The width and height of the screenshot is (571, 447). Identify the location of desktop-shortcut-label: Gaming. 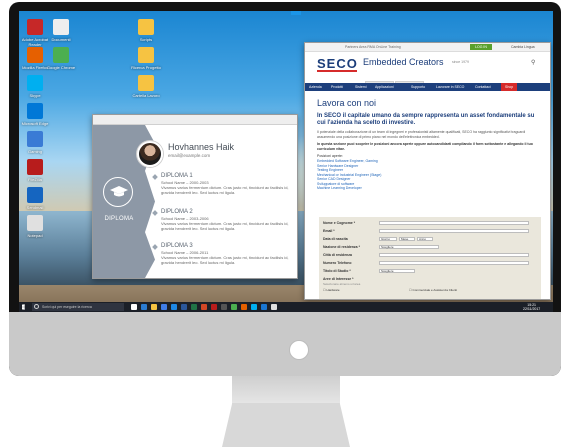
(34, 151).